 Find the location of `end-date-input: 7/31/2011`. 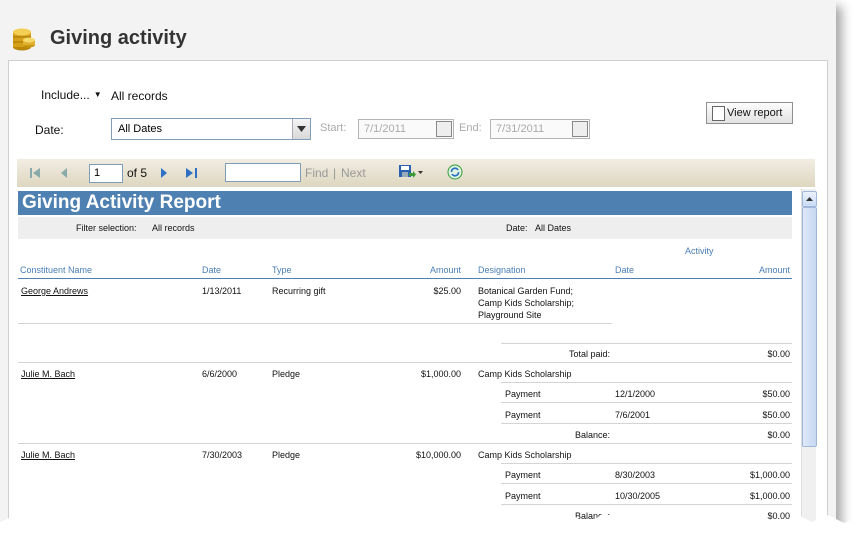

end-date-input: 7/31/2011 is located at coordinates (540, 129).